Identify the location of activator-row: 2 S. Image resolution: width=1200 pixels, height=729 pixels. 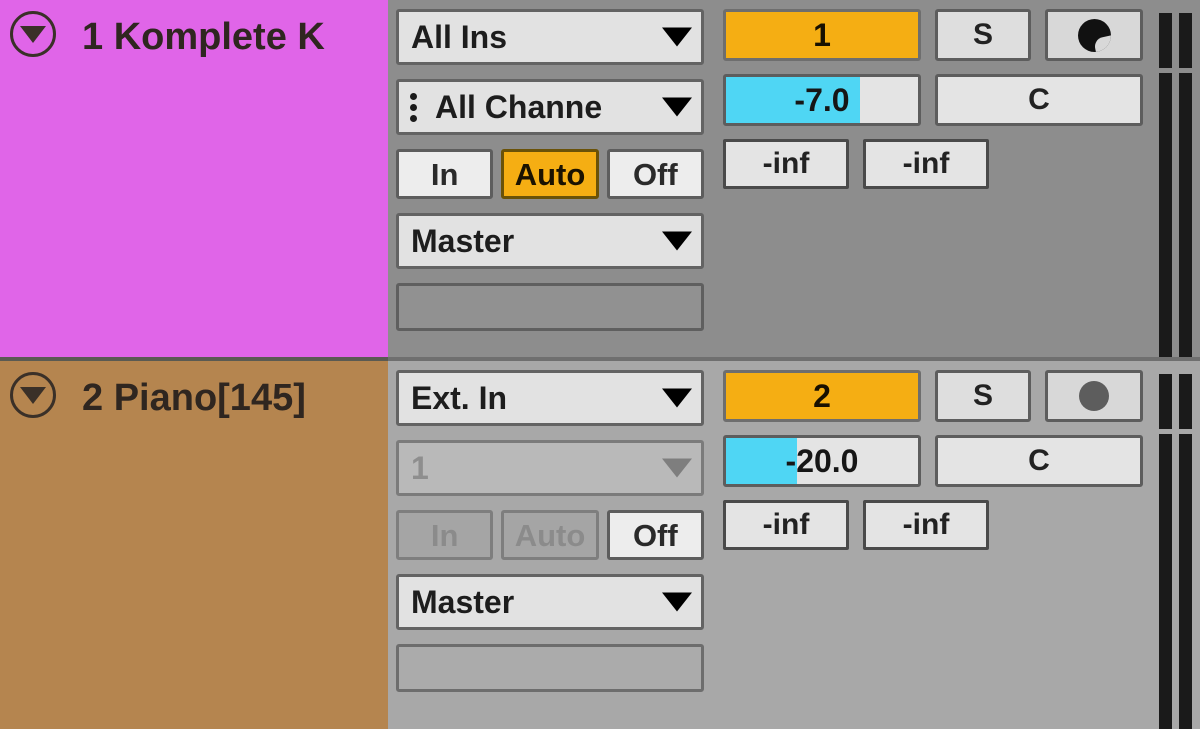
(939, 396).